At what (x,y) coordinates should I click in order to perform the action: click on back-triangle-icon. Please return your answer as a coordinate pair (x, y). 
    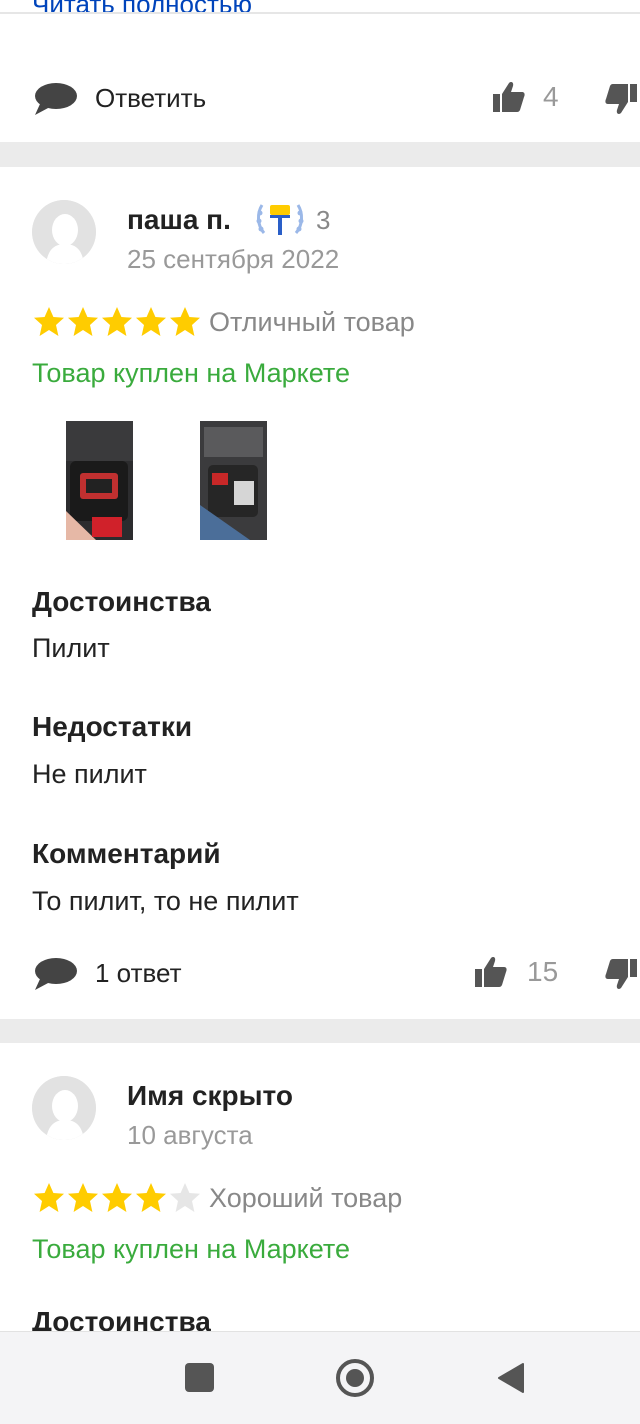
    Looking at the image, I should click on (511, 1378).